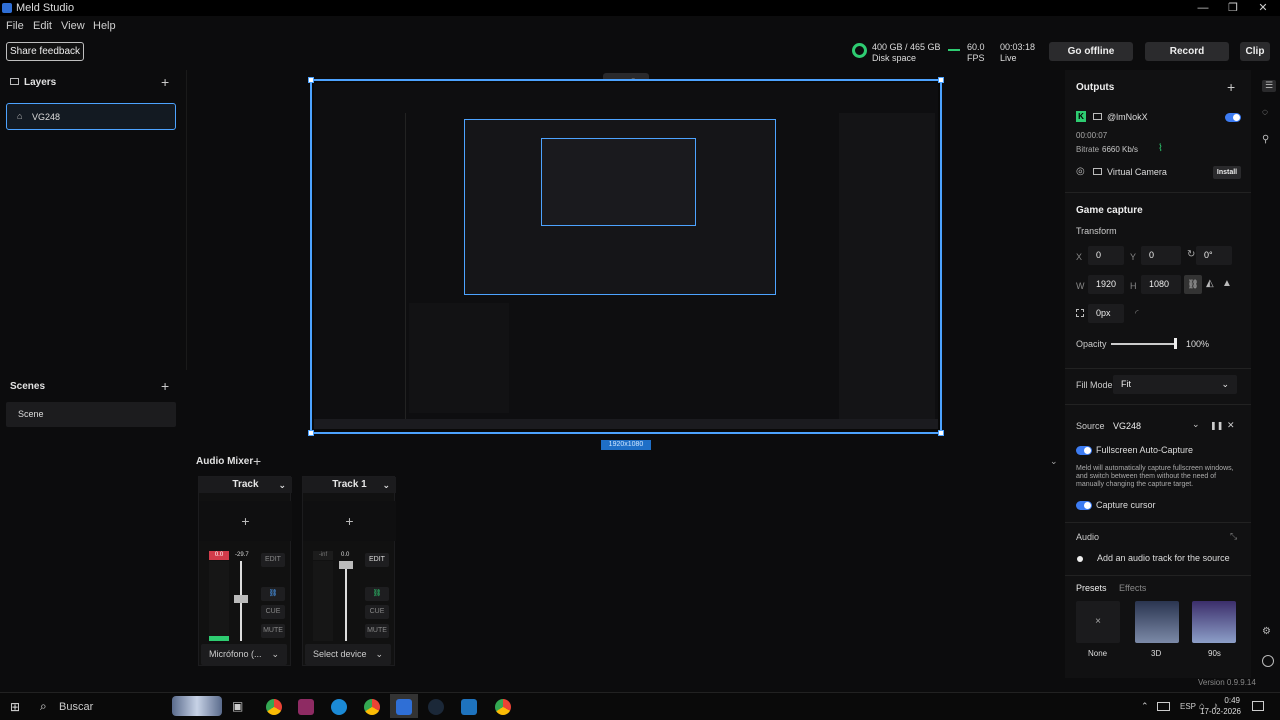 The height and width of the screenshot is (720, 1280). I want to click on language-label: ESP, so click(1188, 706).